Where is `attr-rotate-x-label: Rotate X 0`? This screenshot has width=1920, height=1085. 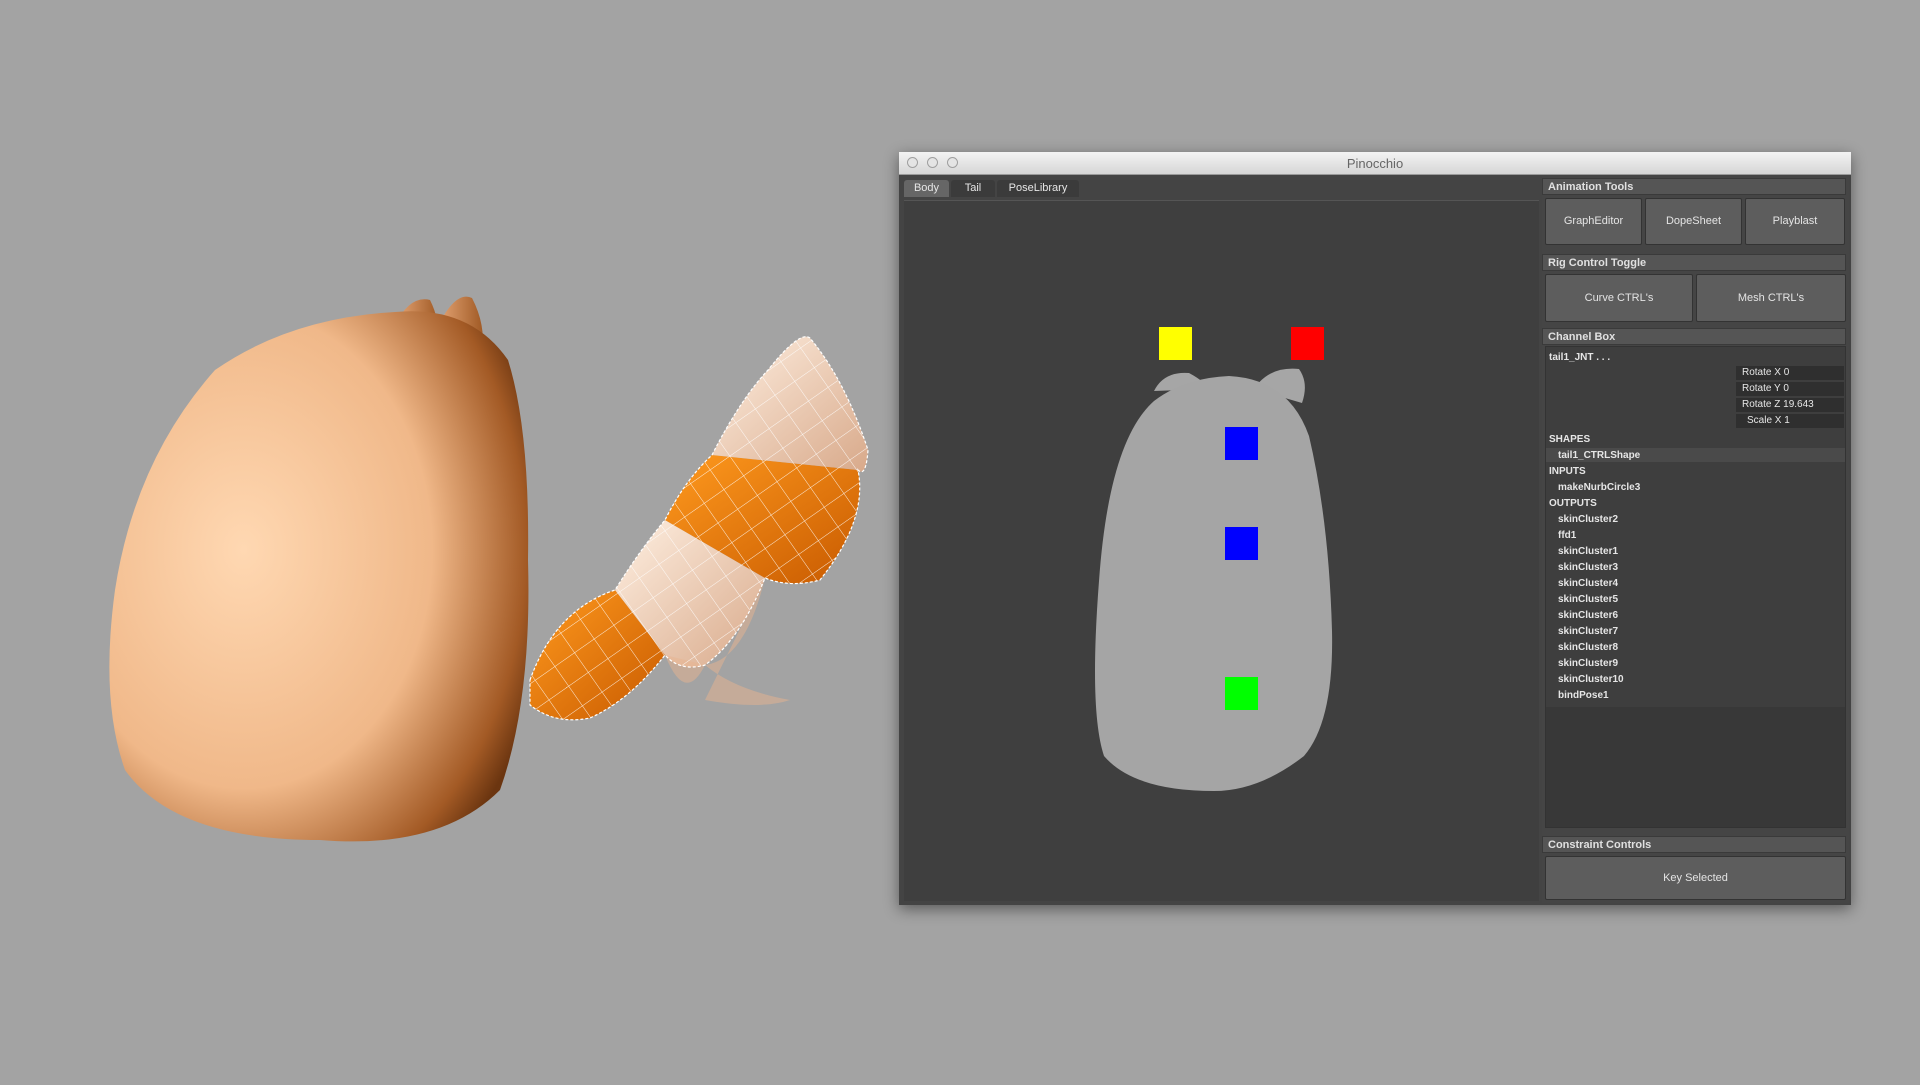
attr-rotate-x-label: Rotate X 0 is located at coordinates (1766, 372).